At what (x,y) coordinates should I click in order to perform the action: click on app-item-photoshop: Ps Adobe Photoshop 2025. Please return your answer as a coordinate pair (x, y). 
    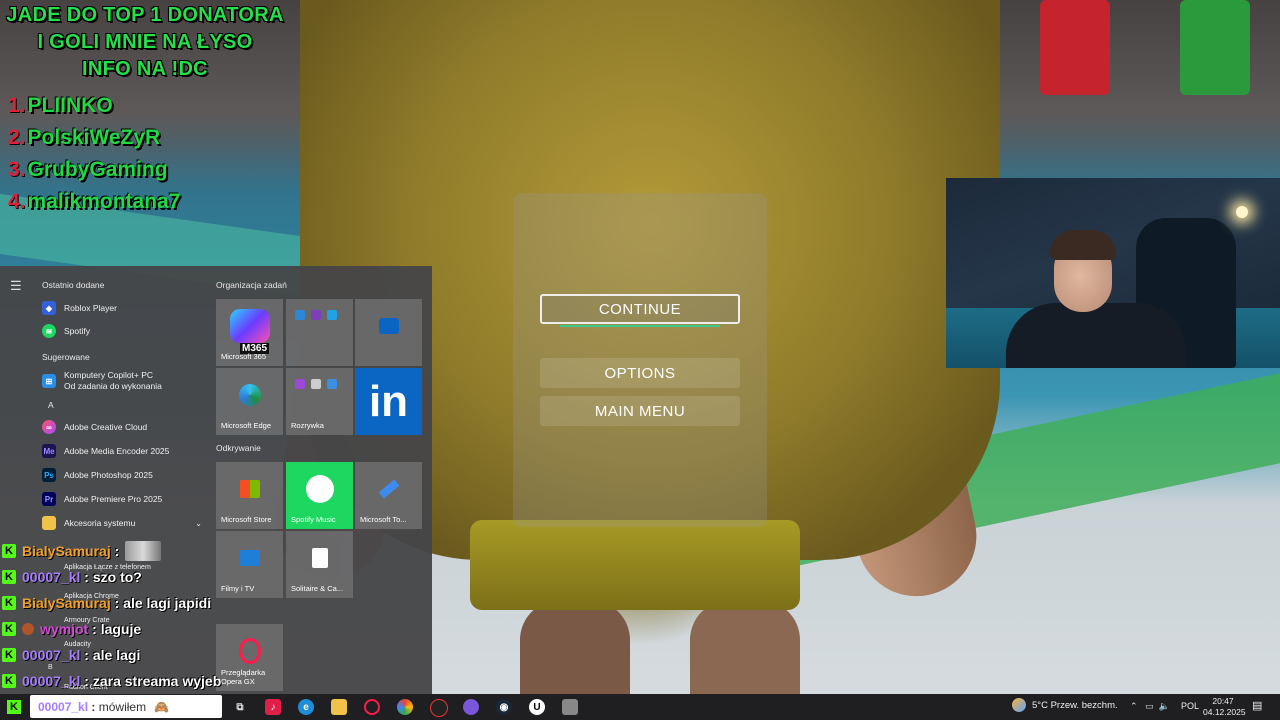
    Looking at the image, I should click on (97, 475).